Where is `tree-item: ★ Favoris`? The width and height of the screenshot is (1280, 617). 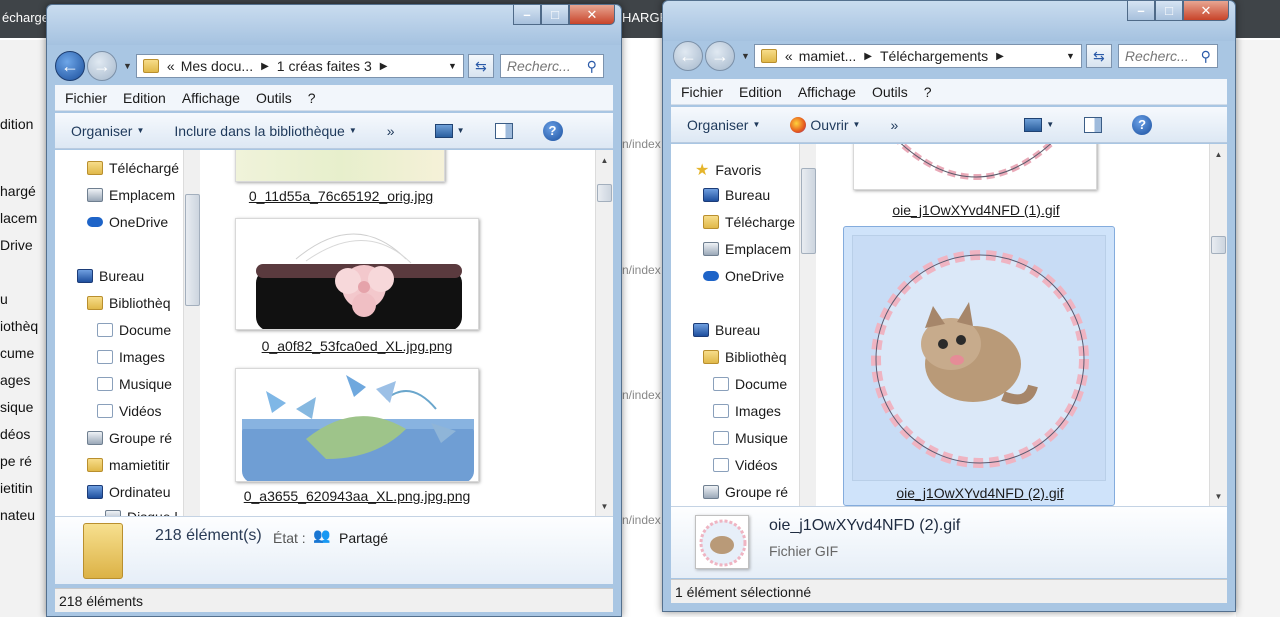 tree-item: ★ Favoris is located at coordinates (728, 170).